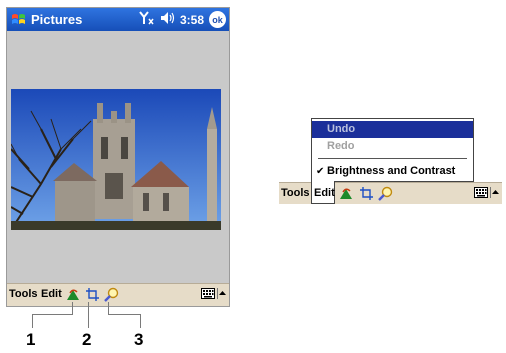  I want to click on edit-menu-open: Edit, so click(324, 193).